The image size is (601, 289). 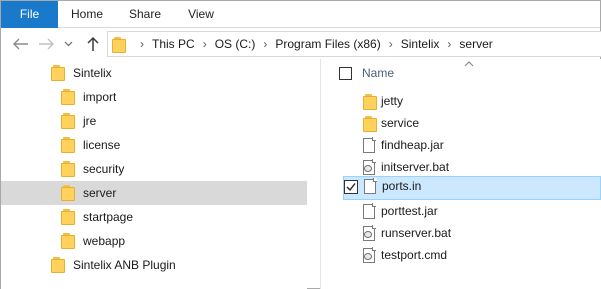 I want to click on file-row-testport: testport.cmd, so click(x=461, y=256).